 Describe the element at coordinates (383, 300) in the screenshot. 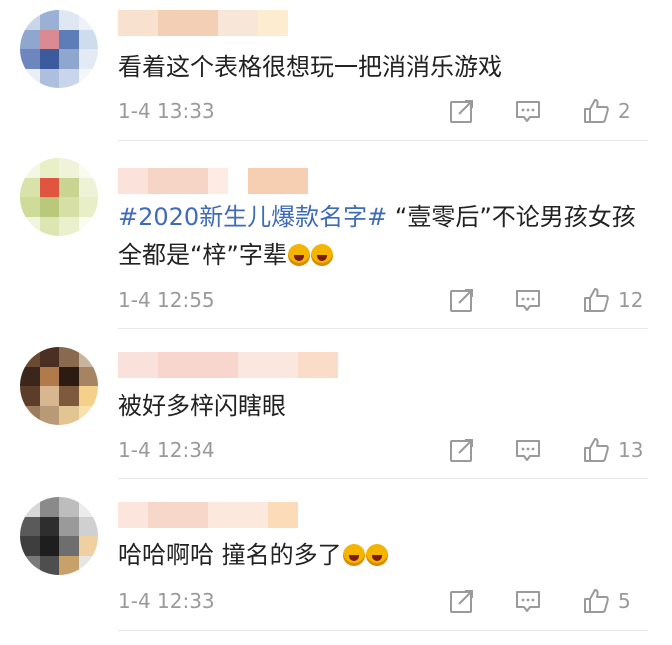

I see `comment-meta: 1-4 12:55 12` at that location.